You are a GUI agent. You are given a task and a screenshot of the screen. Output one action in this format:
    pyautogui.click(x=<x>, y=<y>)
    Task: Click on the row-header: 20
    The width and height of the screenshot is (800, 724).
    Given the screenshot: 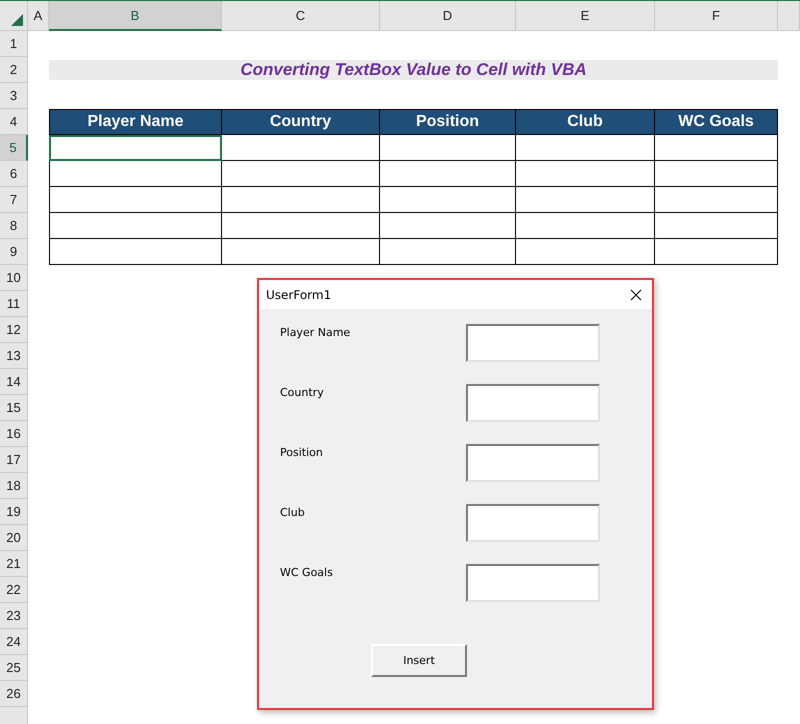 What is the action you would take?
    pyautogui.click(x=14, y=538)
    